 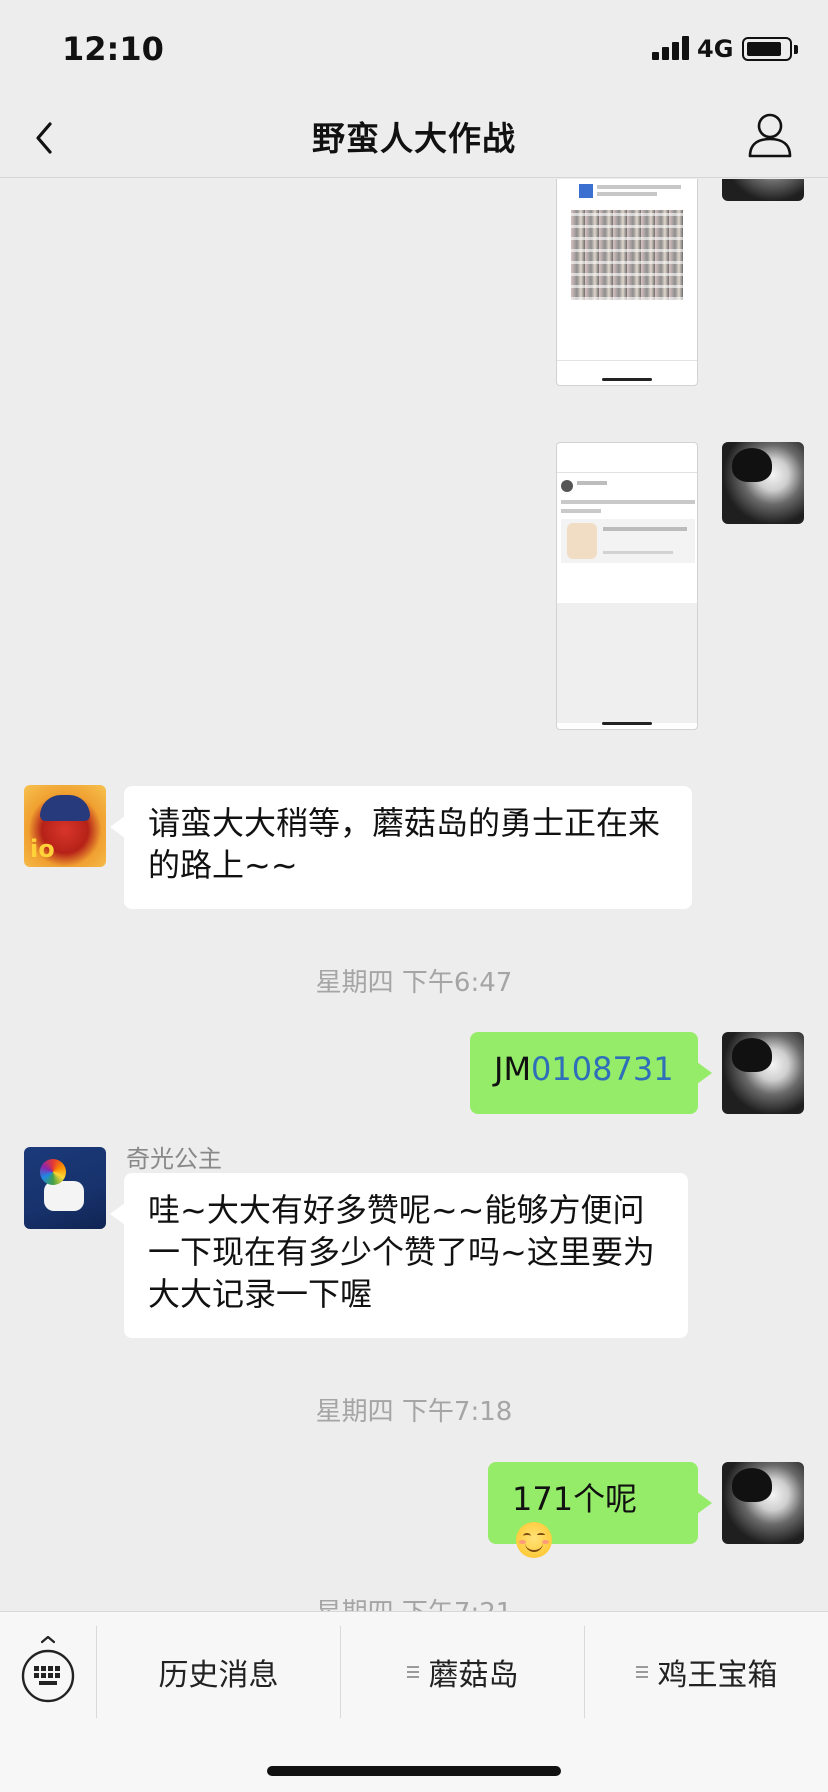 I want to click on menu-item-label: 鸡王宝箱, so click(x=717, y=1675).